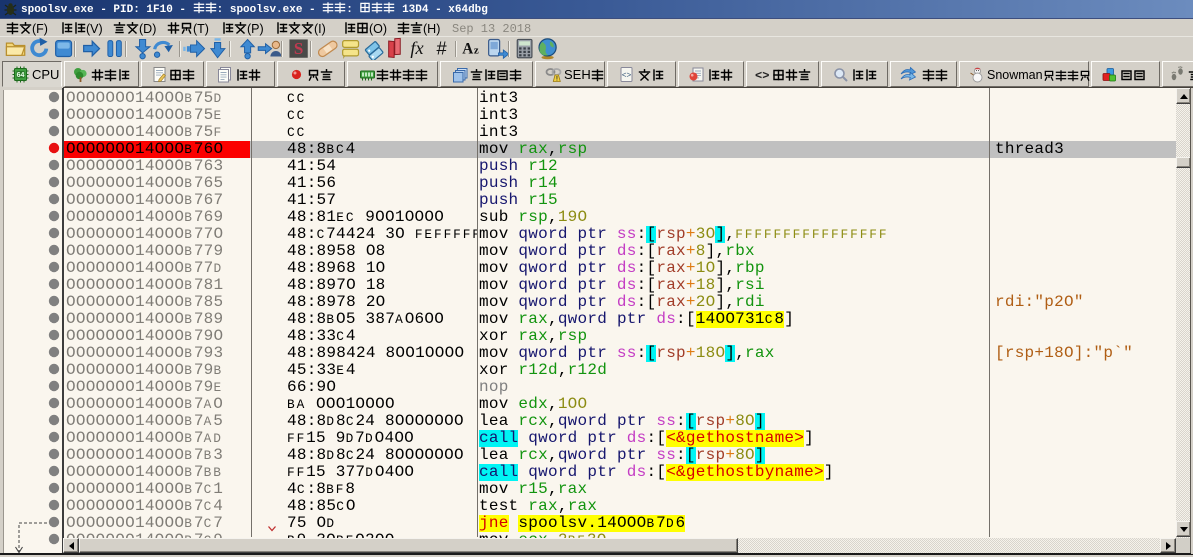 Image resolution: width=1193 pixels, height=557 pixels. What do you see at coordinates (416, 48) in the screenshot?
I see `svg-text: fx` at bounding box center [416, 48].